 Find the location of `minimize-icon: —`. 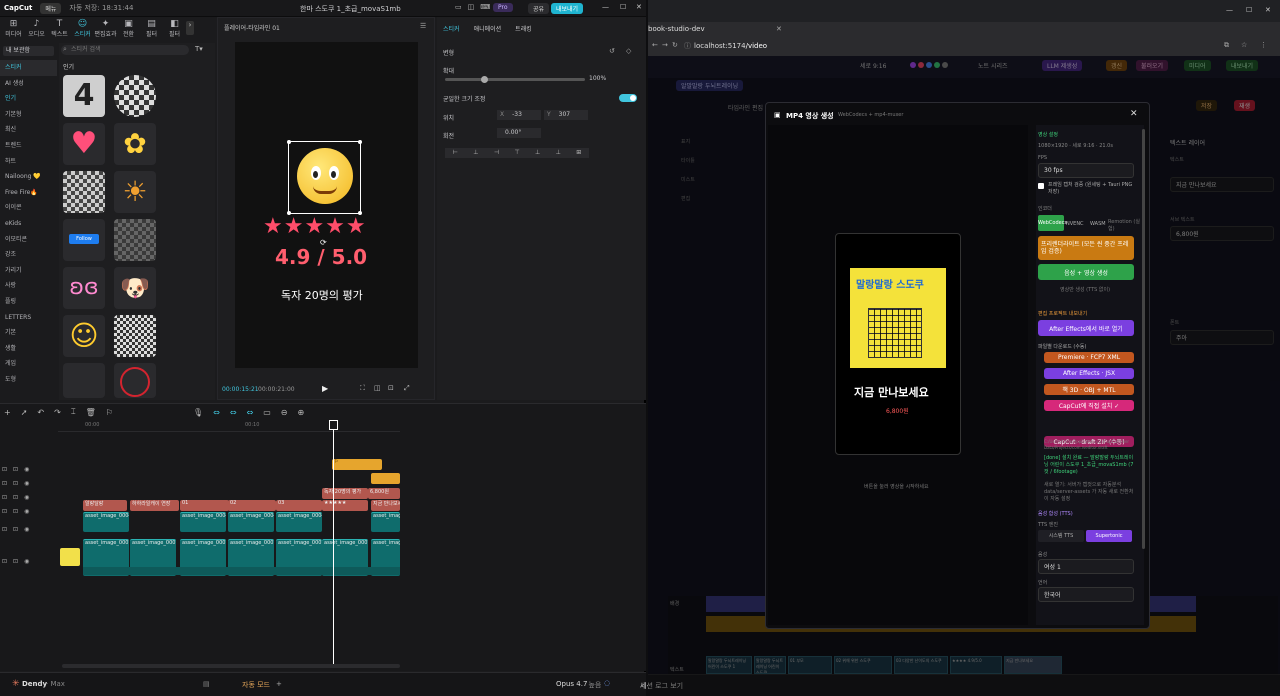

minimize-icon: — is located at coordinates (605, 7).